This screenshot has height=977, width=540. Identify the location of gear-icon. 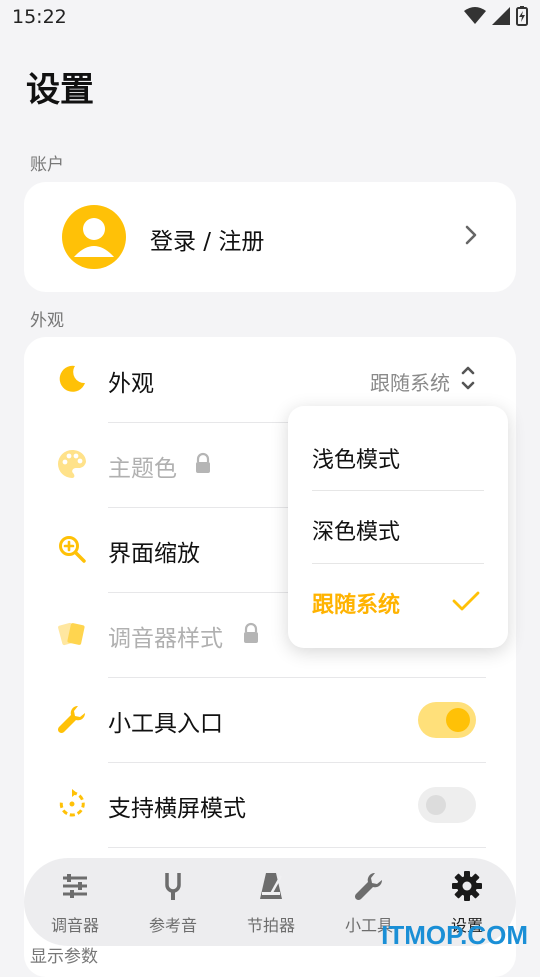
(467, 886).